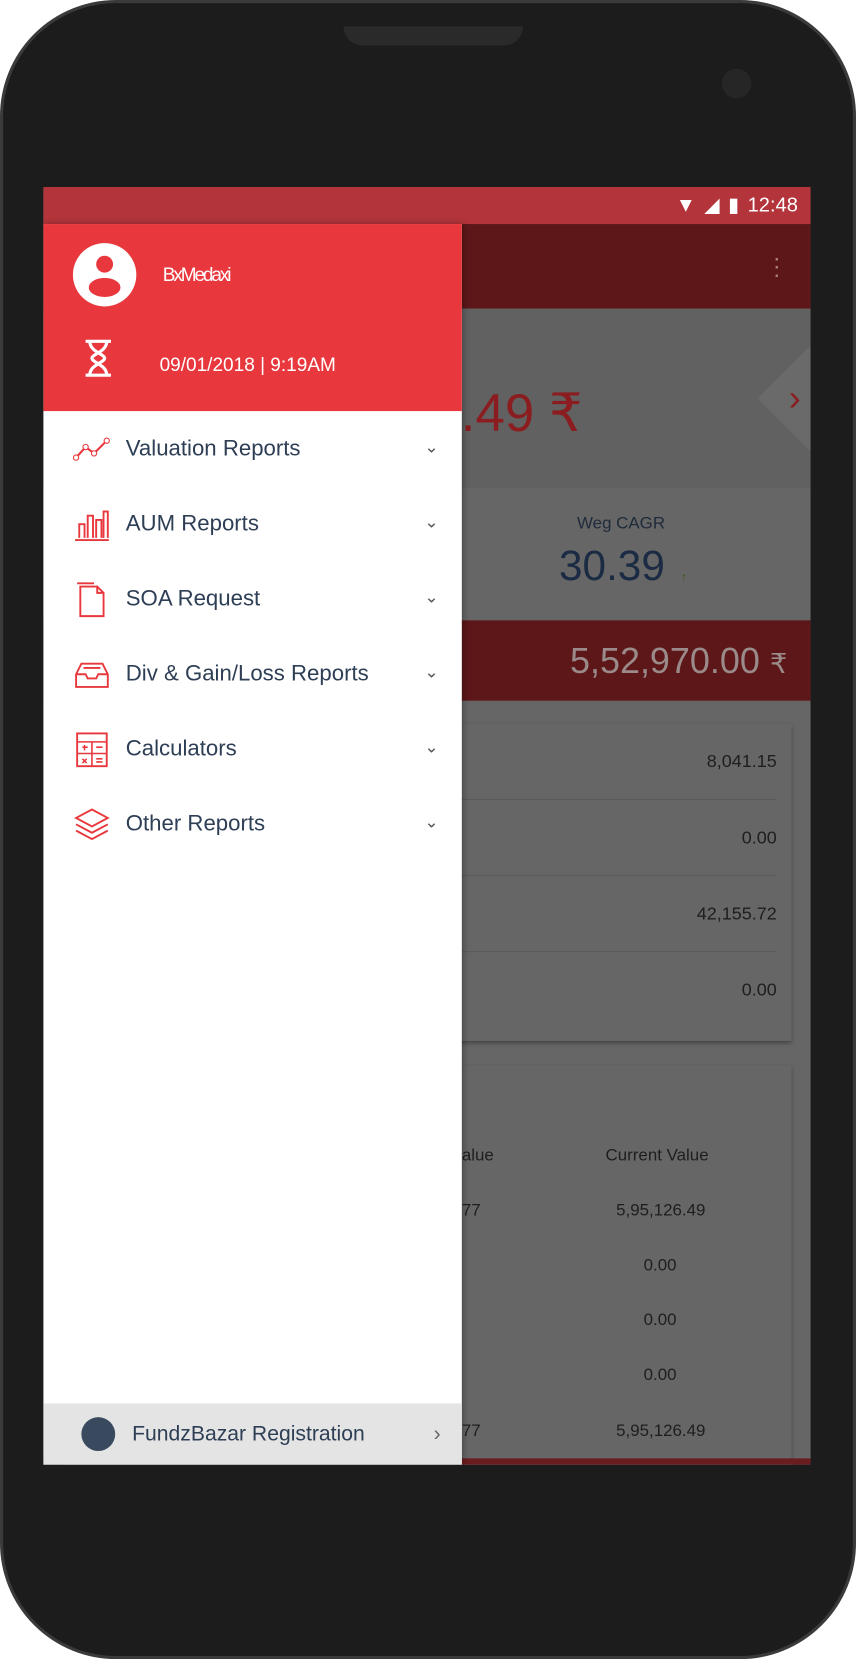 Image resolution: width=856 pixels, height=1659 pixels. What do you see at coordinates (92, 823) in the screenshot?
I see `layers-icon` at bounding box center [92, 823].